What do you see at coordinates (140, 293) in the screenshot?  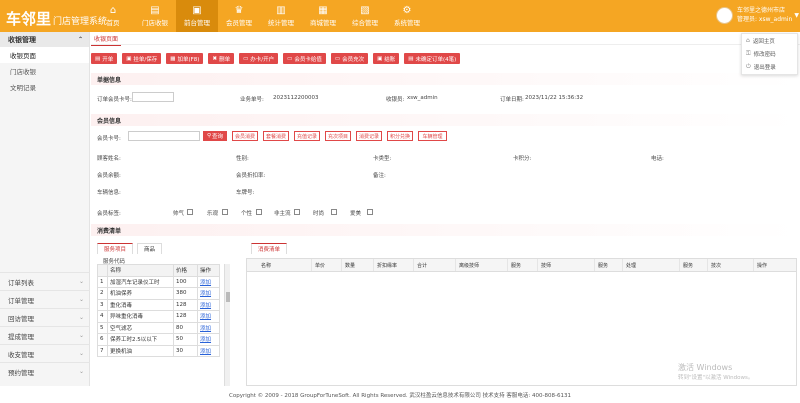 I see `row-name: 机油保养` at bounding box center [140, 293].